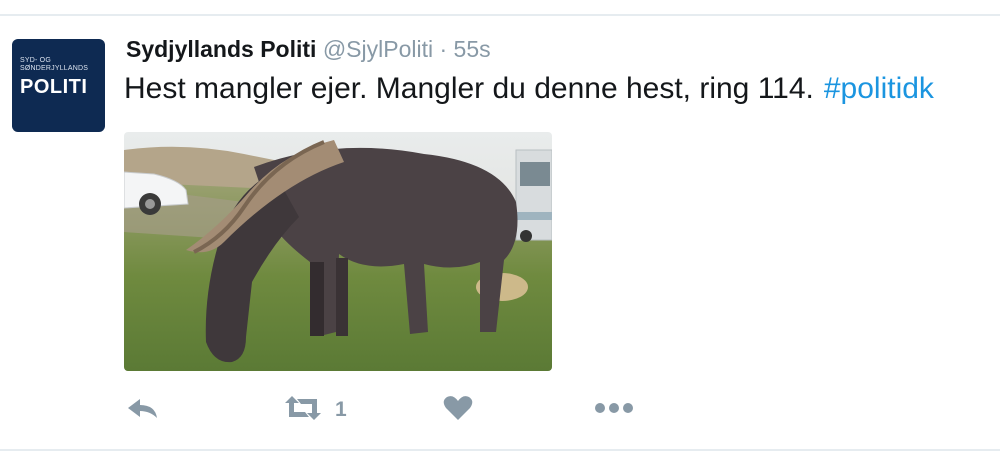  I want to click on heart-icon, so click(458, 410).